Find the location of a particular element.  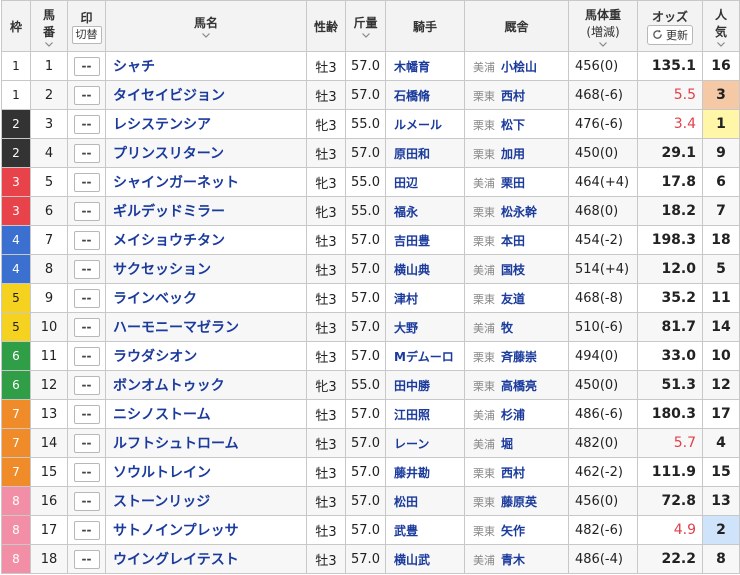

col-body-weight: 馬体重 (増減) is located at coordinates (603, 26).